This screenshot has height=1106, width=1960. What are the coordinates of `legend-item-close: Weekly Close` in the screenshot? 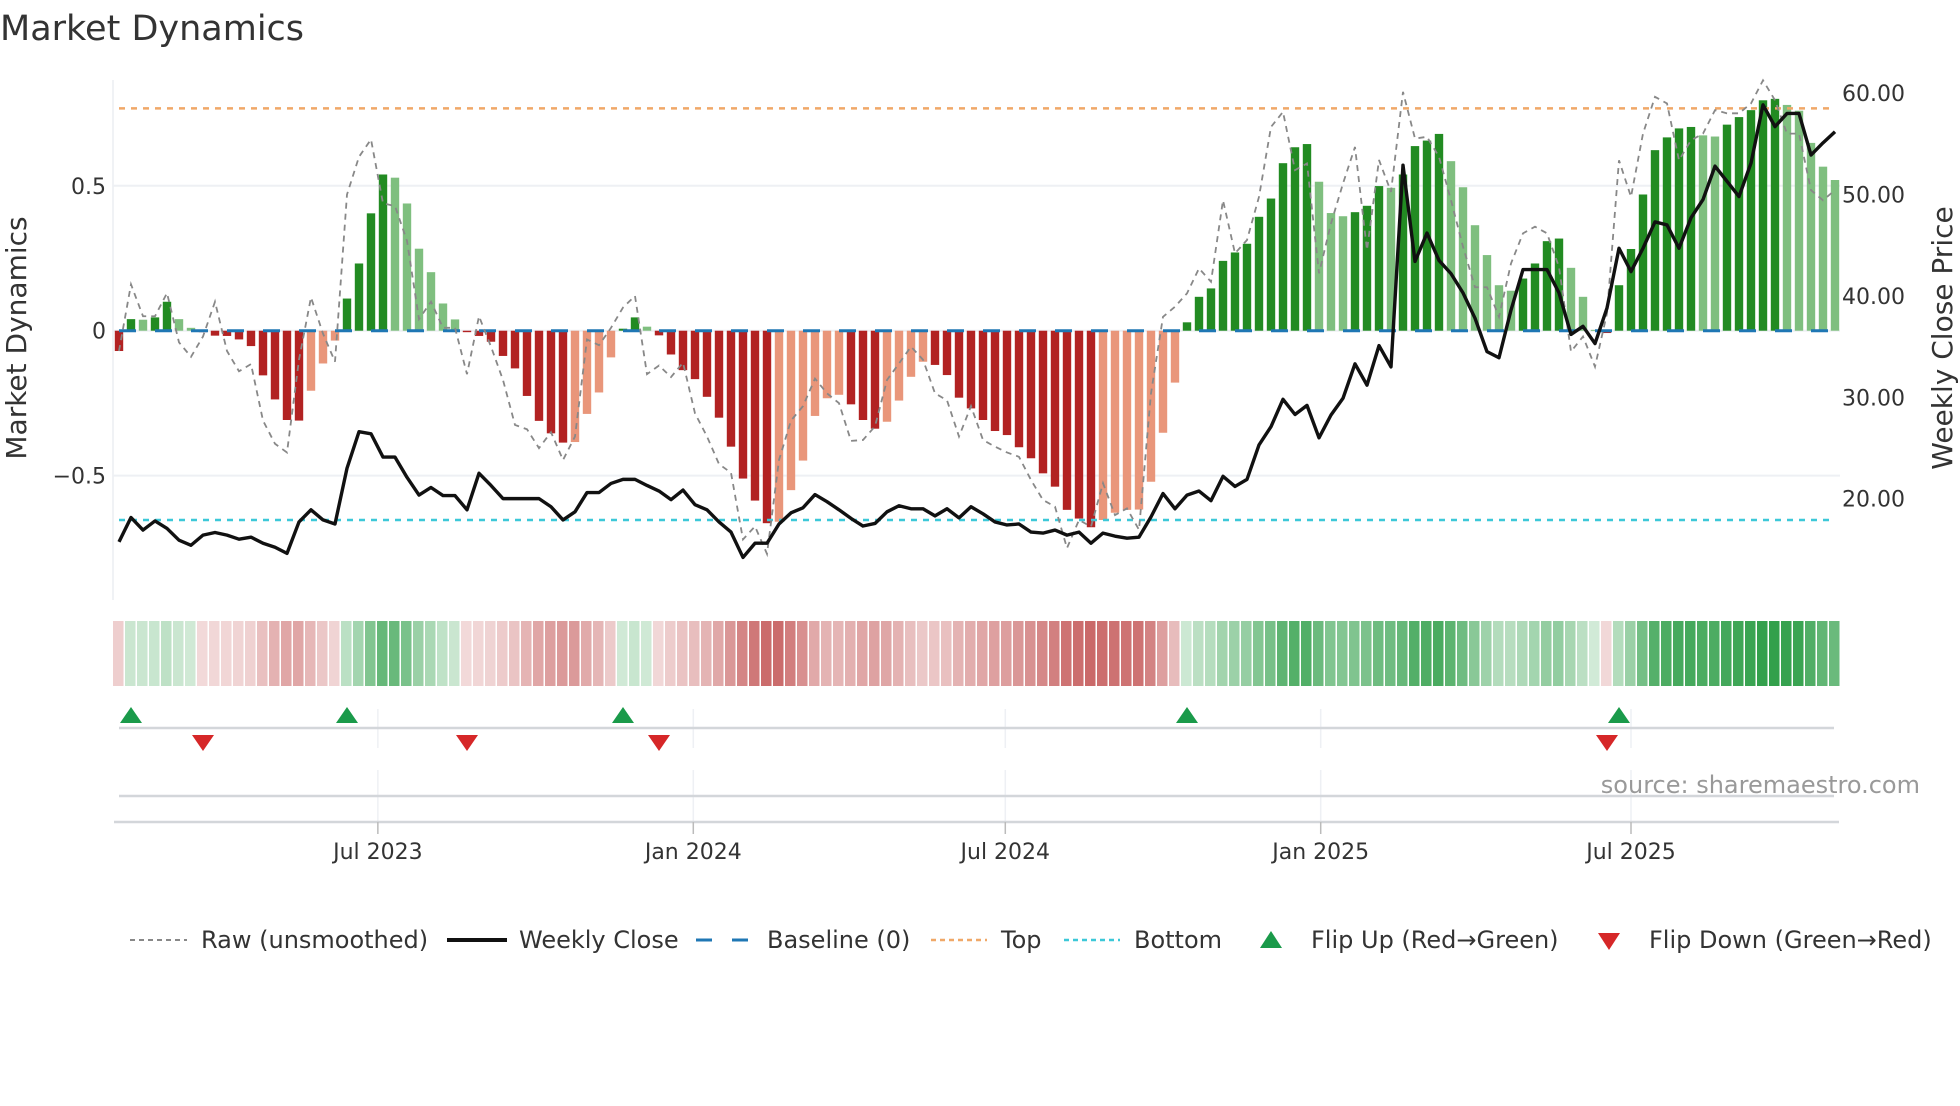 It's located at (563, 940).